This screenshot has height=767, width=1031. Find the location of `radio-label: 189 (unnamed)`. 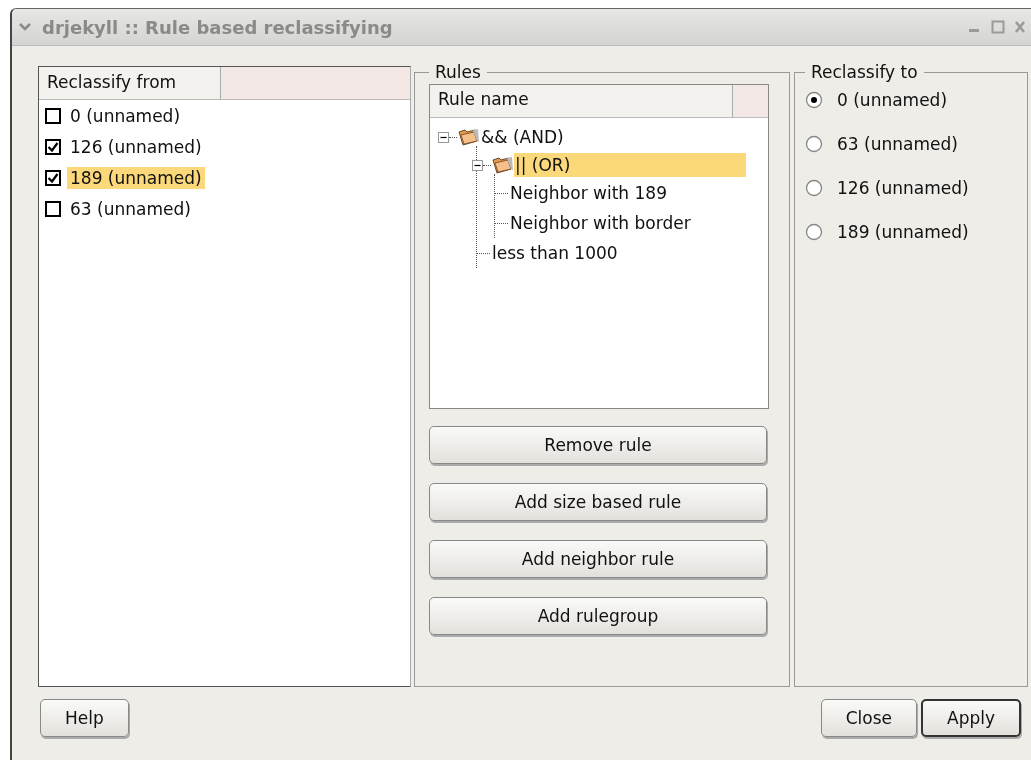

radio-label: 189 (unnamed) is located at coordinates (903, 232).